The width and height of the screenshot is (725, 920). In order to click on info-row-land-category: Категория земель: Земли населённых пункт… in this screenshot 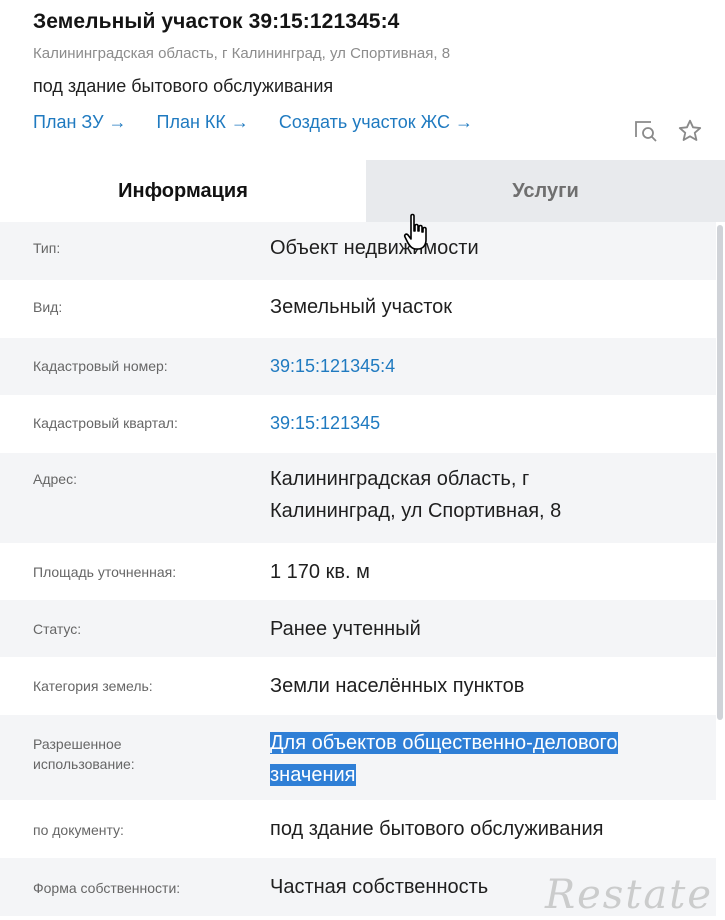, I will do `click(358, 686)`.